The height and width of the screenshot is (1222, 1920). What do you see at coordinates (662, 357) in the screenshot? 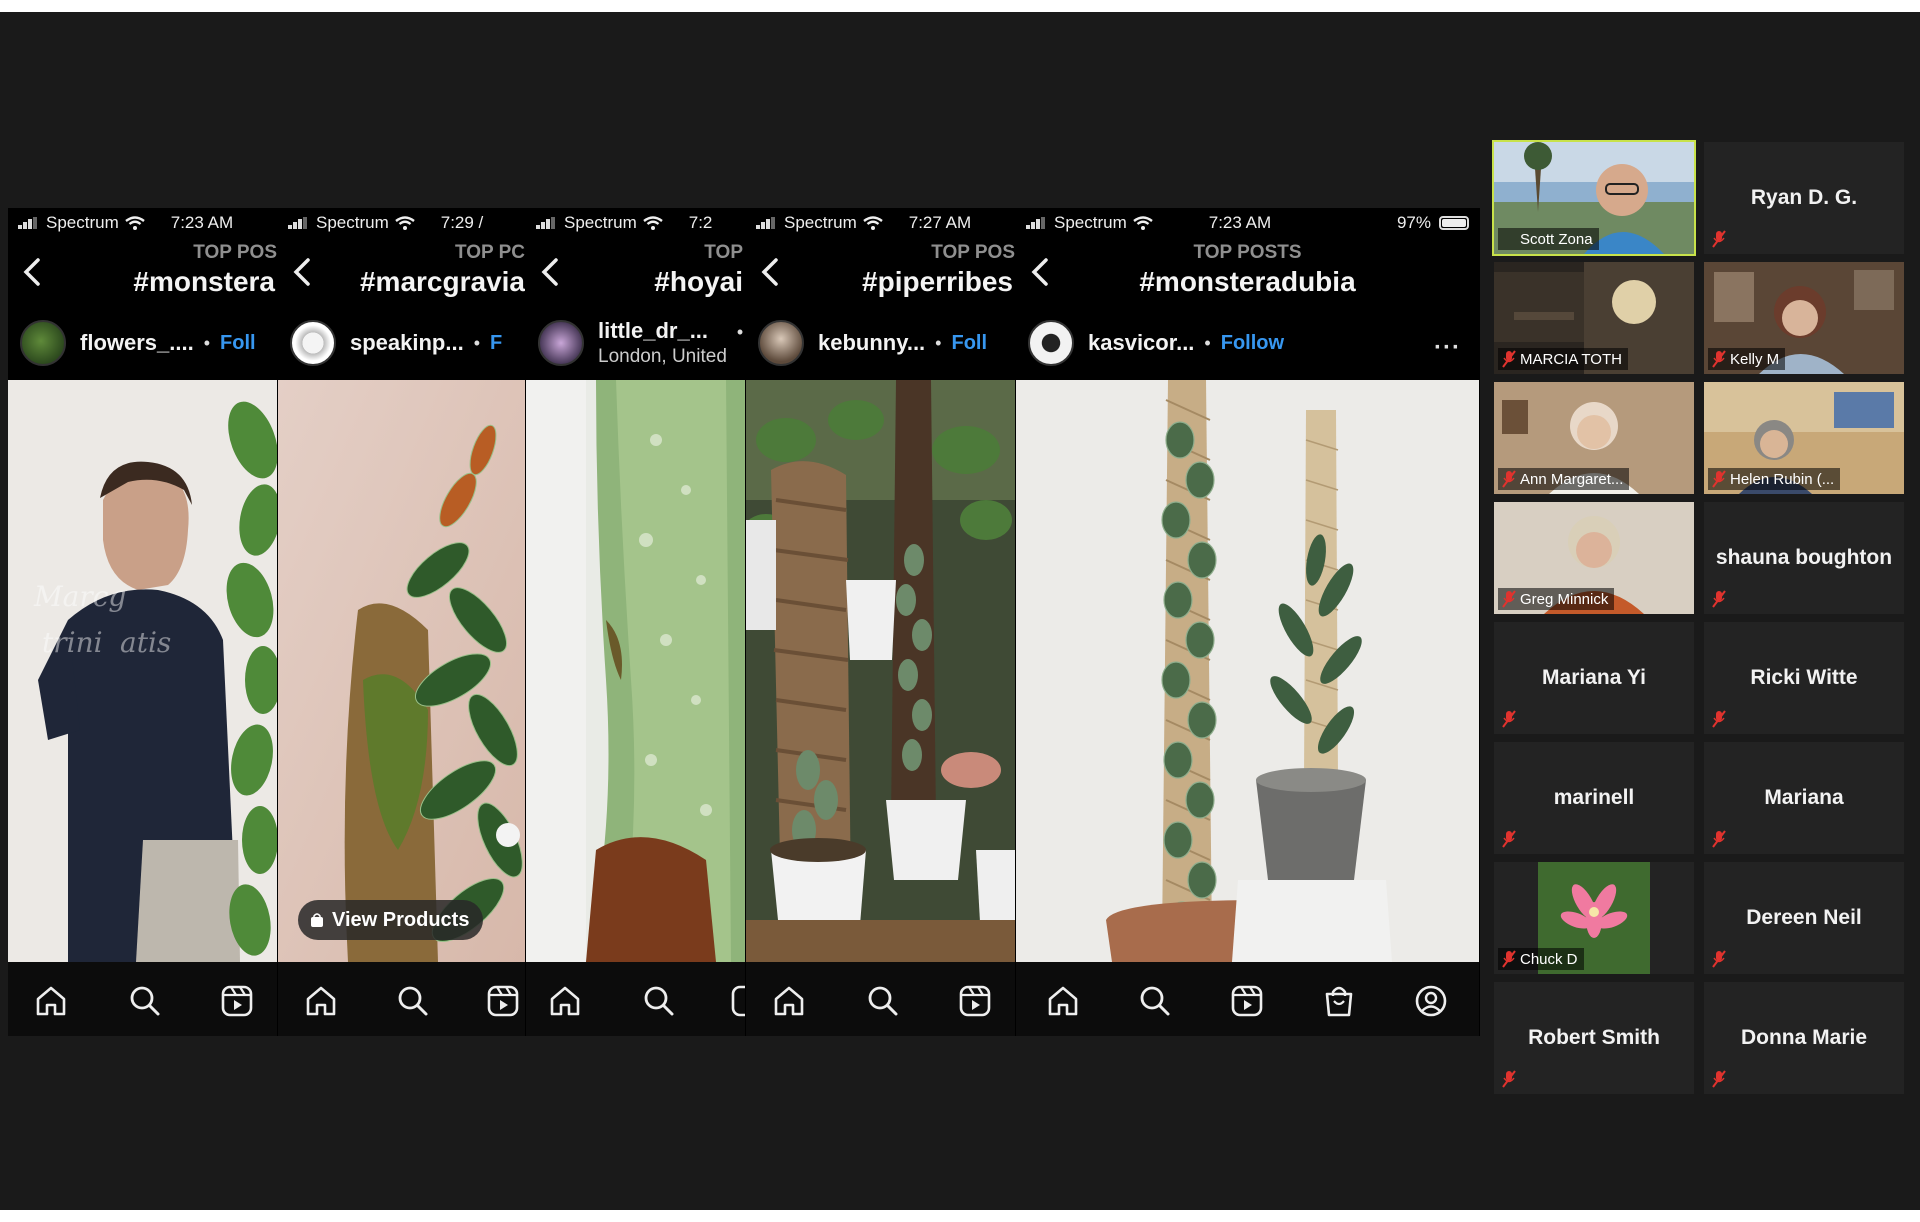
I see `post-location: London, United` at bounding box center [662, 357].